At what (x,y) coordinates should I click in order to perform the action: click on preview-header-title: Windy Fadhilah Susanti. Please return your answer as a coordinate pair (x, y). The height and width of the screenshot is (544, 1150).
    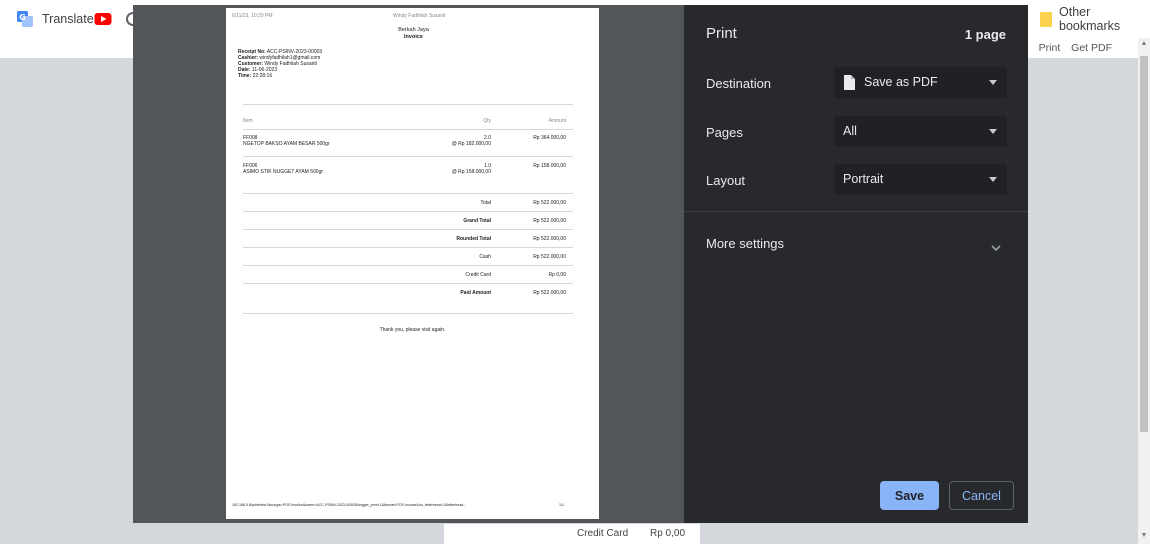
    Looking at the image, I should click on (419, 16).